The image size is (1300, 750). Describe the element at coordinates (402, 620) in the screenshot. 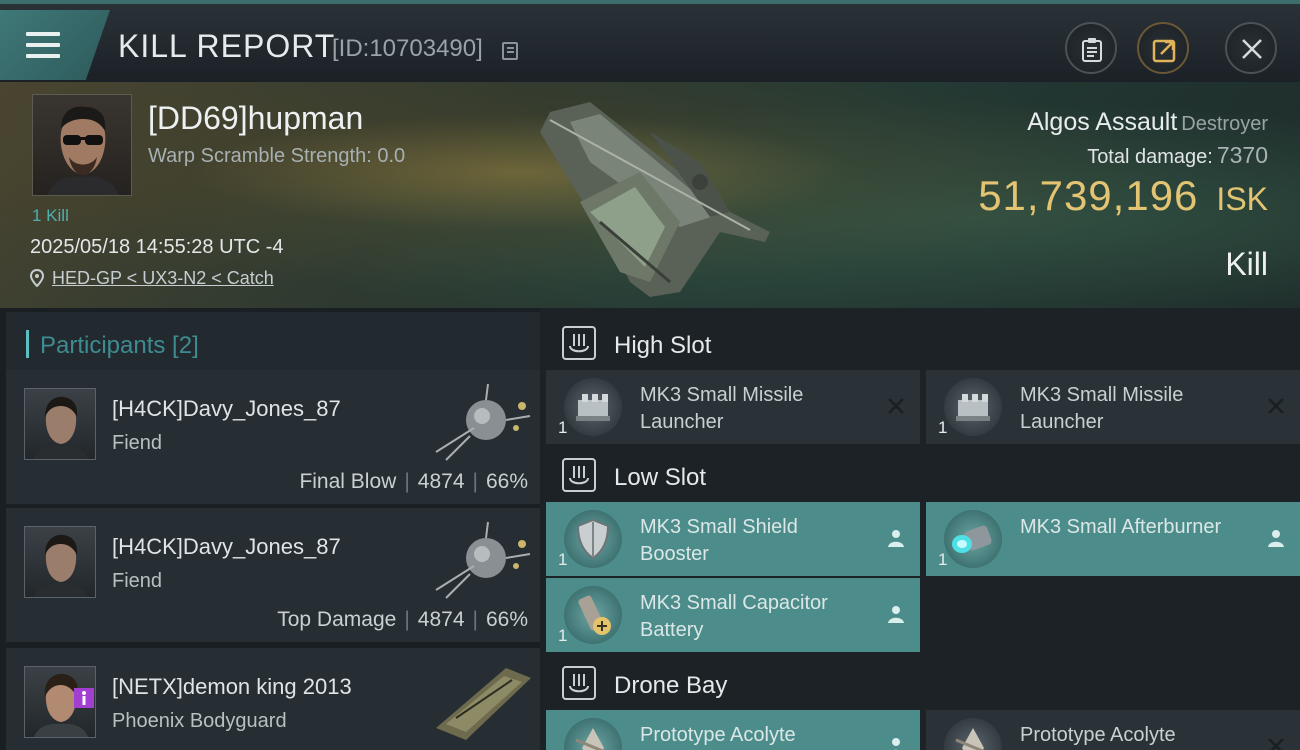

I see `participant-stats: Top Damage | 4874 | 66%` at that location.